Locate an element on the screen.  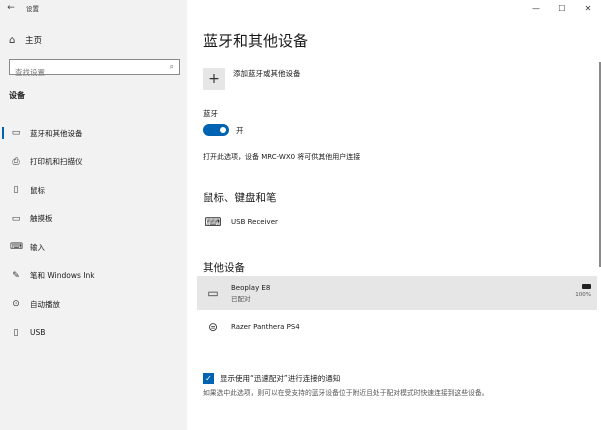
toggle-knob is located at coordinates (223, 130).